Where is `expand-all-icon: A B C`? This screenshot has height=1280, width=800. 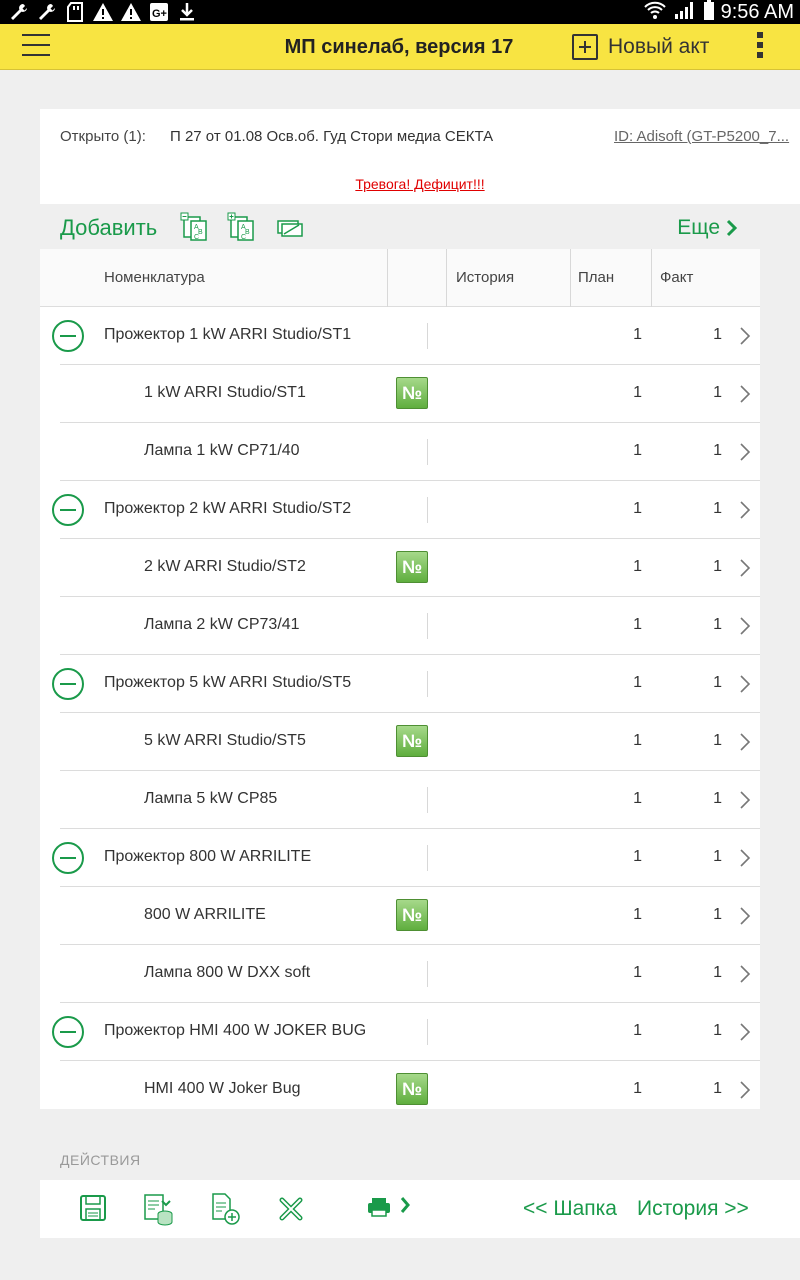
expand-all-icon: A B C is located at coordinates (242, 227).